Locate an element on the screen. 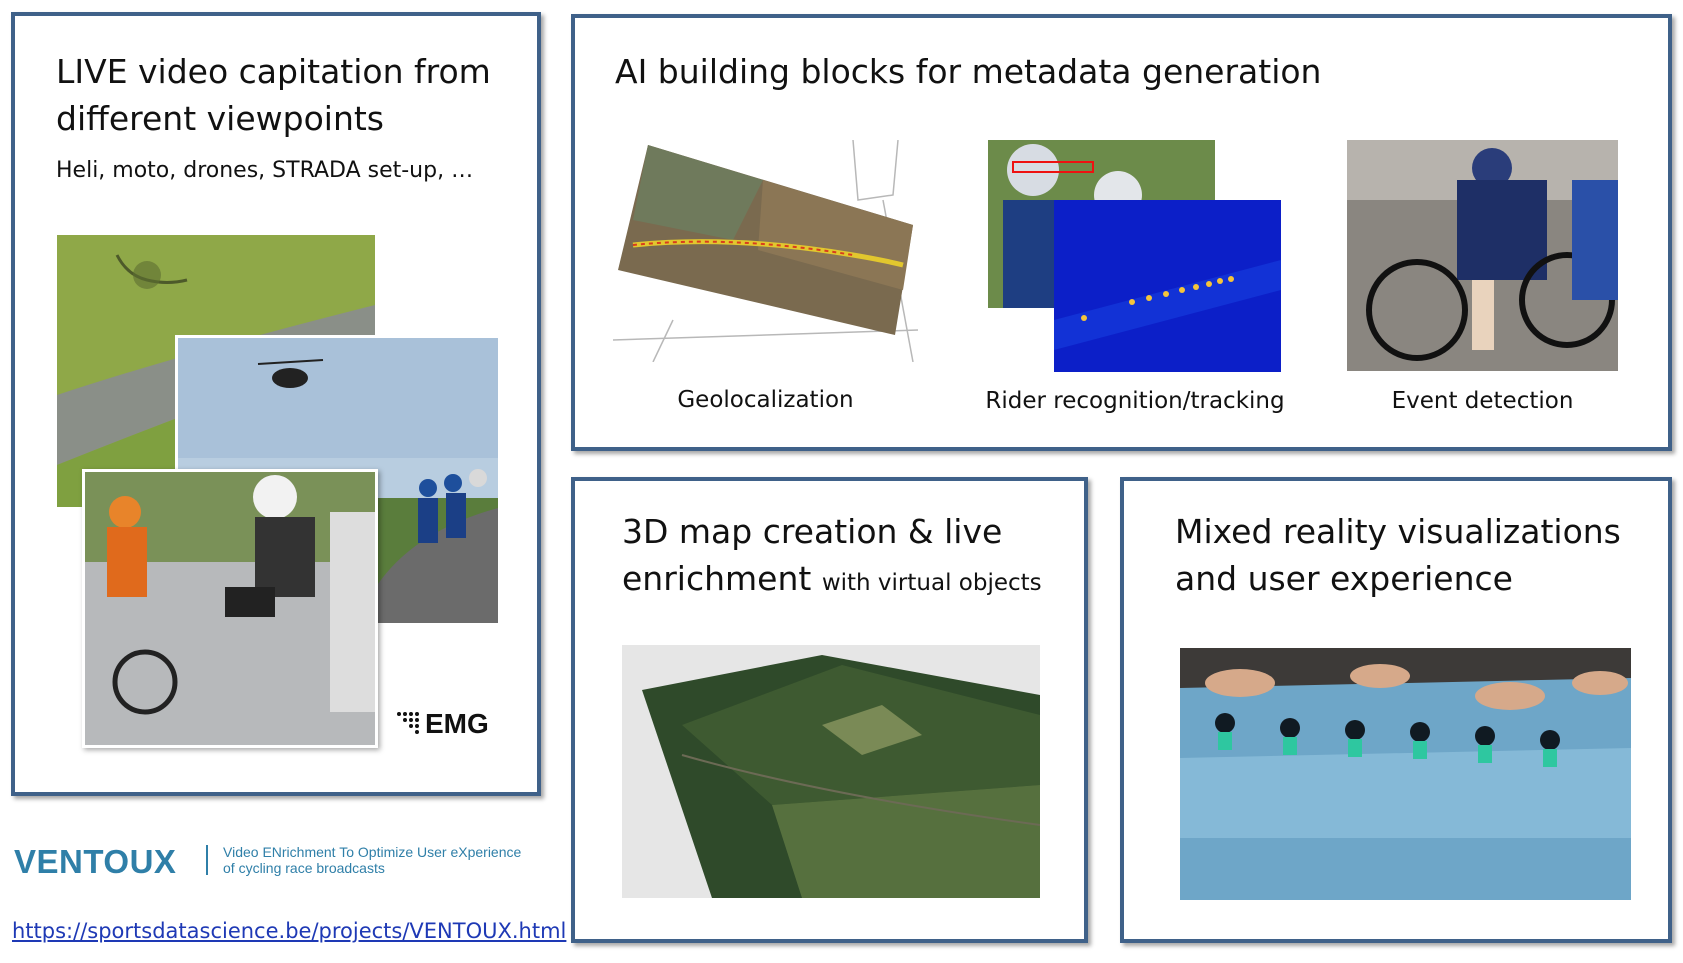  event-detection-image is located at coordinates (1482, 255).